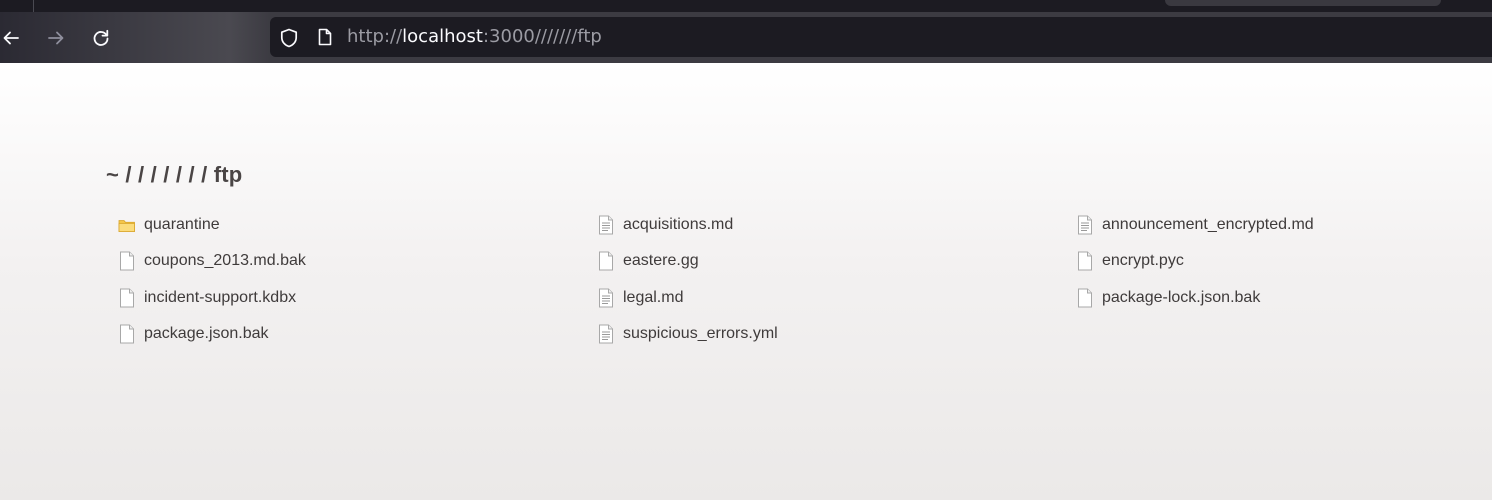 The width and height of the screenshot is (1492, 500). I want to click on file-name-link: package.json.bak, so click(206, 334).